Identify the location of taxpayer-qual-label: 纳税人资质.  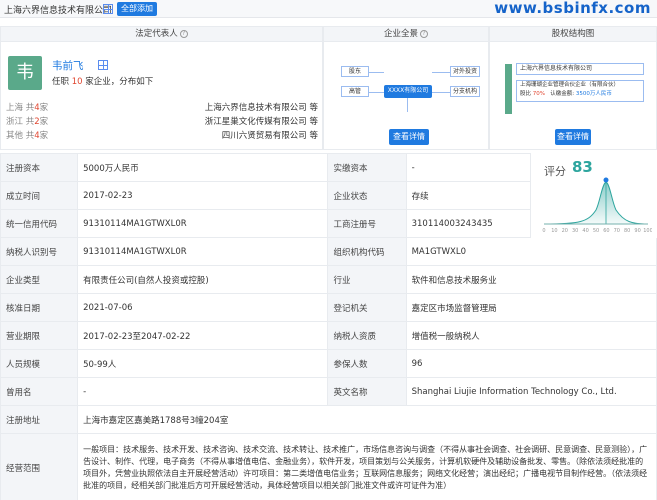
(367, 335).